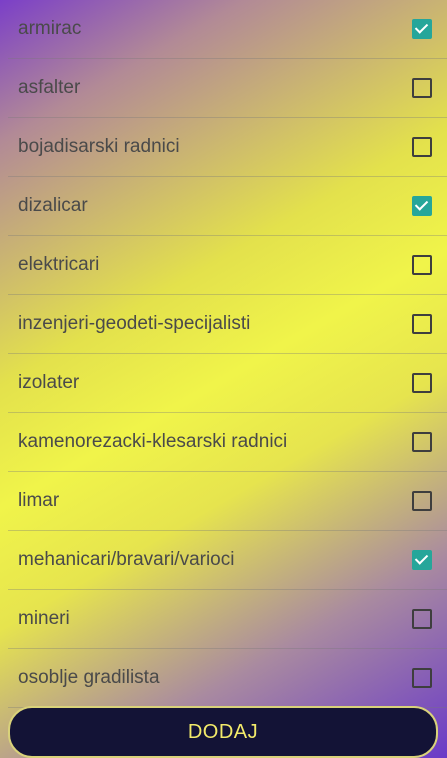 Image resolution: width=447 pixels, height=758 pixels. I want to click on list-item: limar, so click(227, 501).